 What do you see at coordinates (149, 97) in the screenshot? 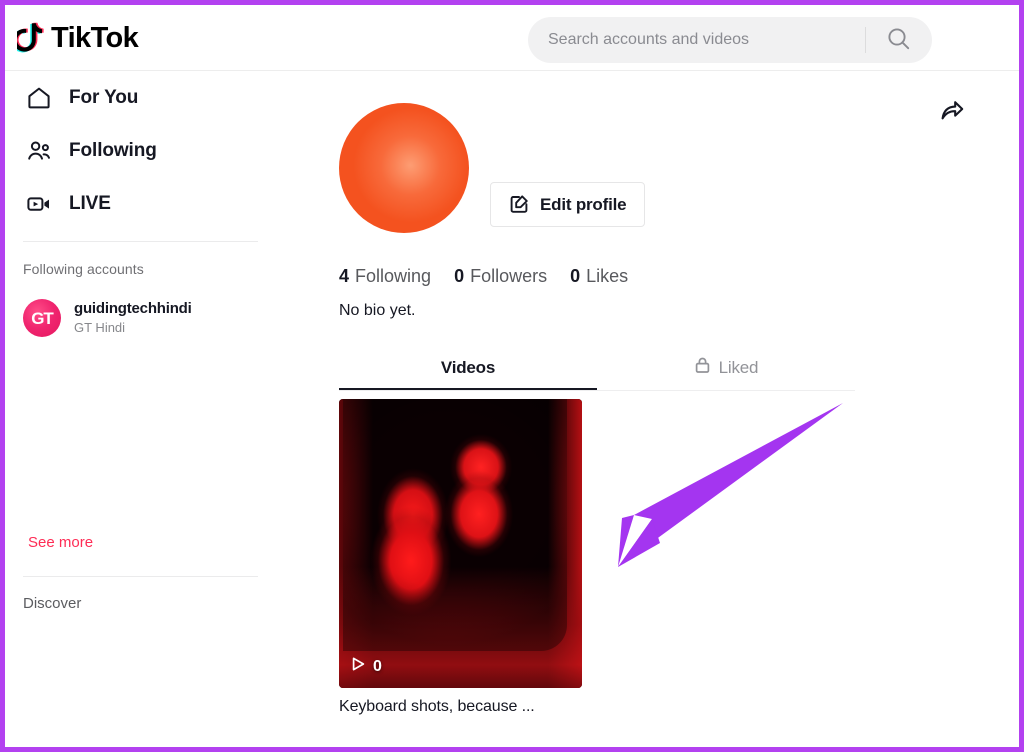
I see `sidebar-item-for-you: For You` at bounding box center [149, 97].